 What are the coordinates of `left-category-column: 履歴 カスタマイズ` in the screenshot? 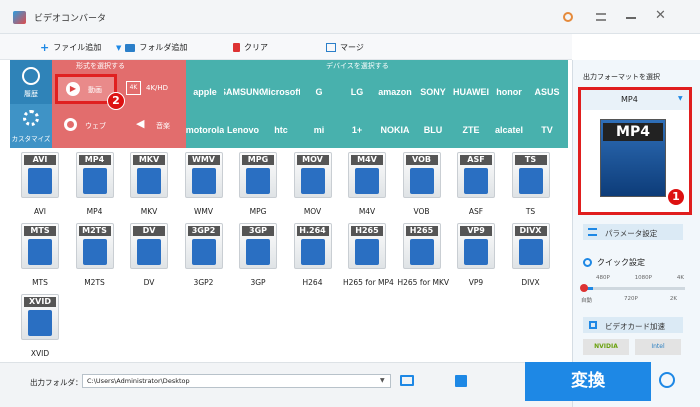 It's located at (31, 104).